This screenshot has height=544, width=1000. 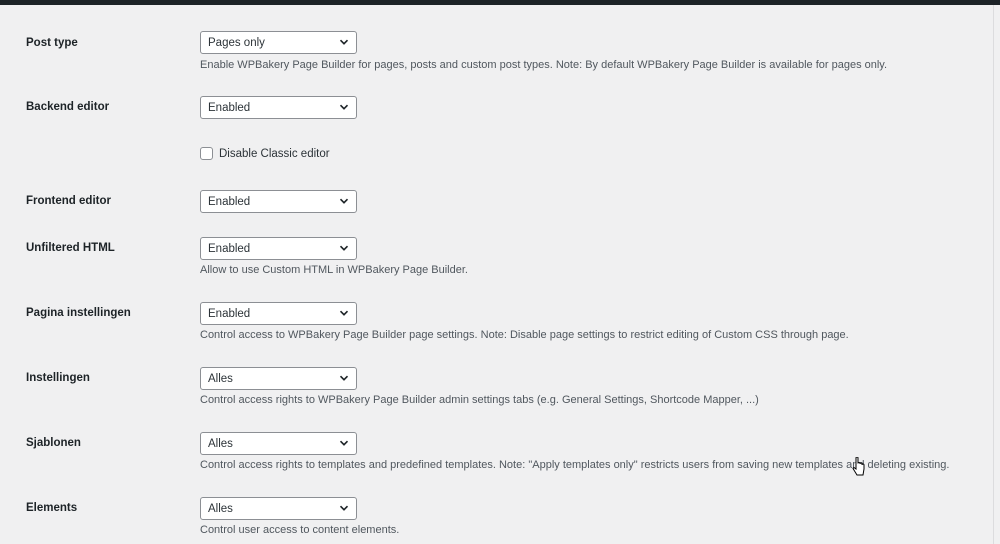 I want to click on elements-description: Control user access to content elements., so click(x=300, y=530).